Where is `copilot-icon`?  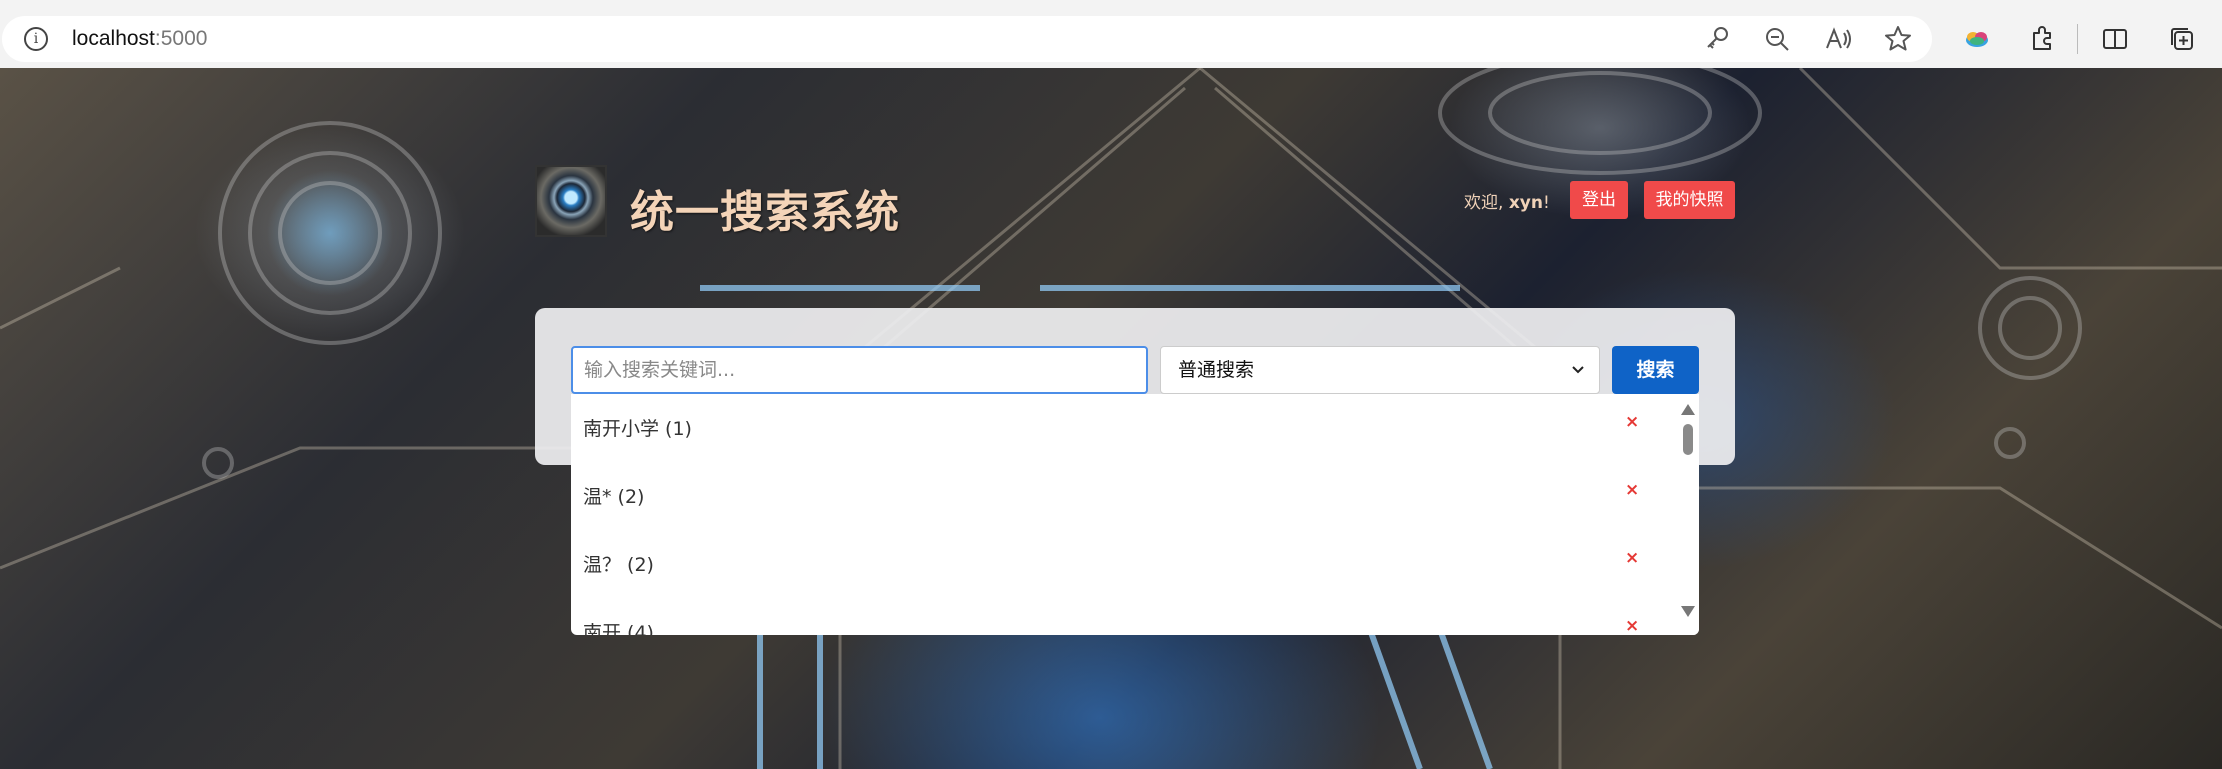 copilot-icon is located at coordinates (1977, 39).